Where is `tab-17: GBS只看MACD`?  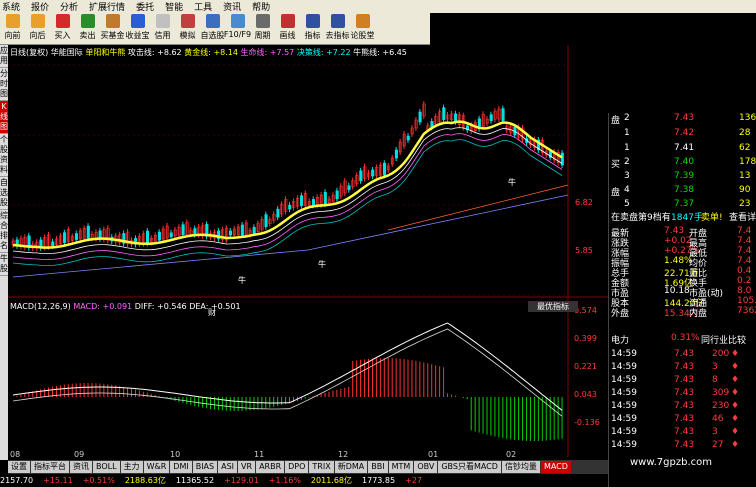 tab-17: GBS只看MACD is located at coordinates (469, 467).